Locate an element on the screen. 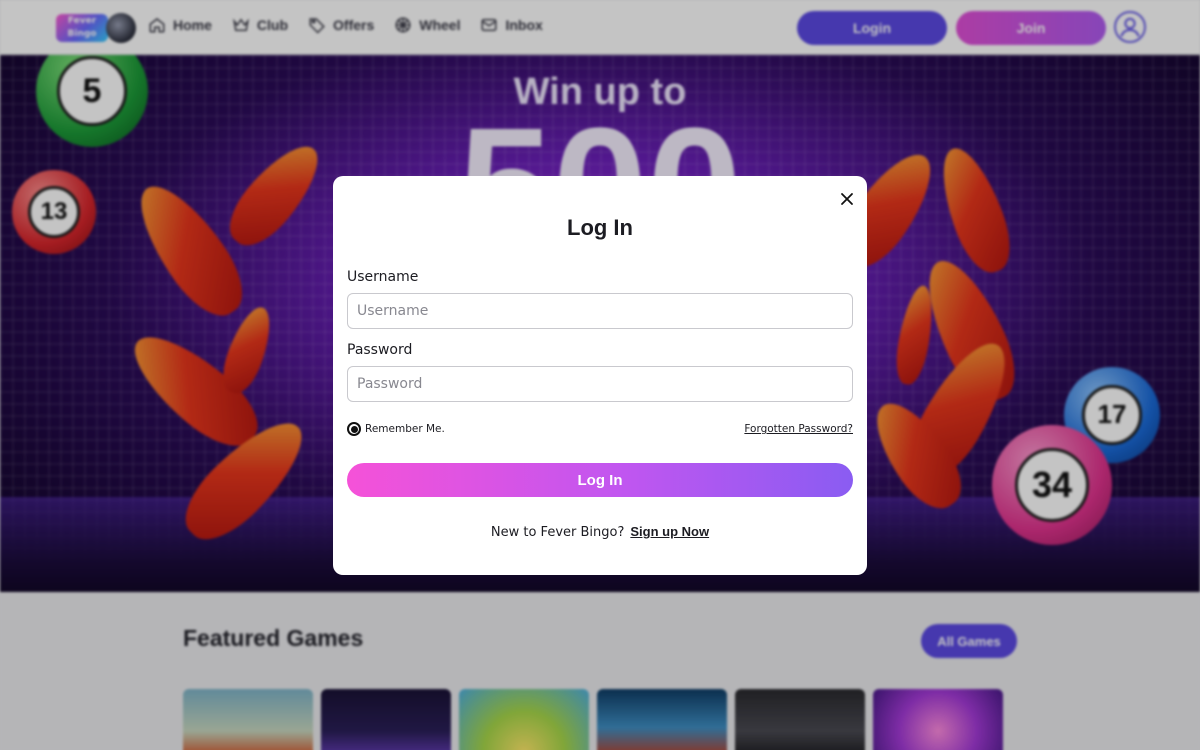 This screenshot has width=1200, height=750. username-input is located at coordinates (600, 311).